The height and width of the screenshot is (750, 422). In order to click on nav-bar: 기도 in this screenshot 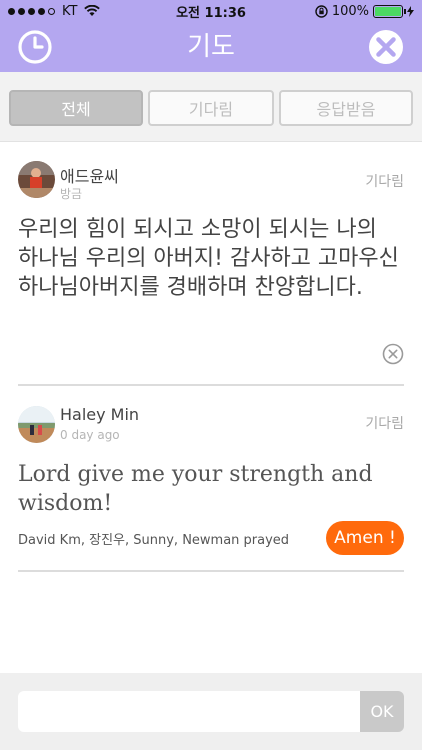, I will do `click(211, 47)`.